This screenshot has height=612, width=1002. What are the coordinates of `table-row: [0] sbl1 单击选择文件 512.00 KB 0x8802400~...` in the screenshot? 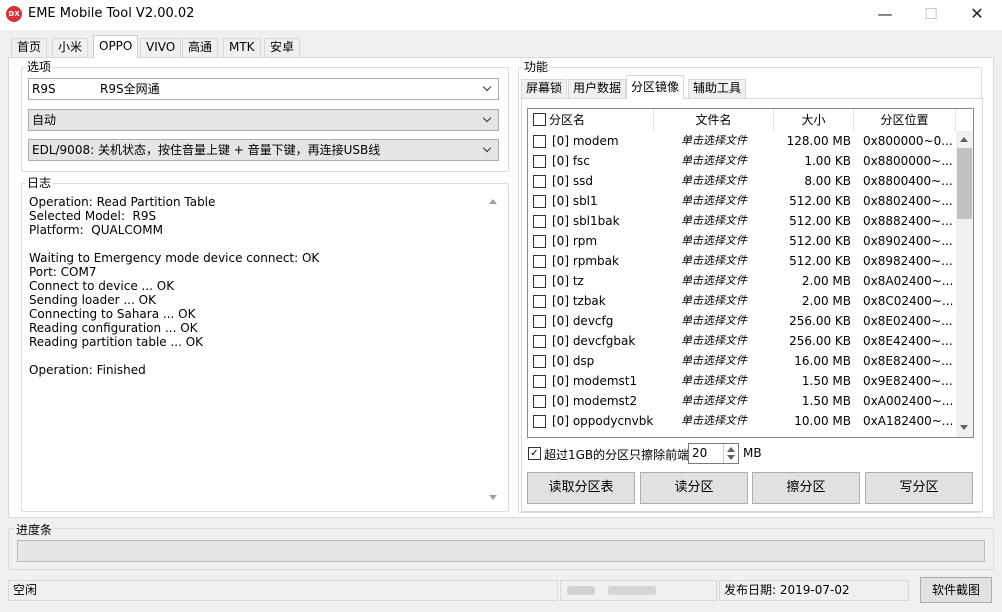 It's located at (742, 201).